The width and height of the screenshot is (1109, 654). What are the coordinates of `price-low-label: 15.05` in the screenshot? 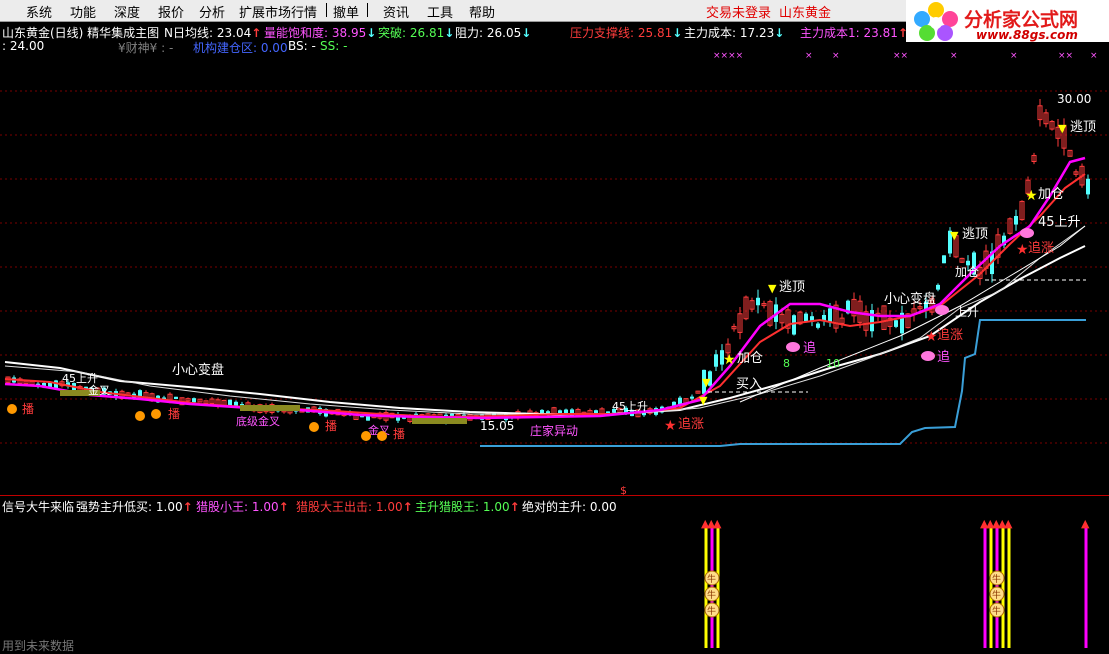 It's located at (497, 426).